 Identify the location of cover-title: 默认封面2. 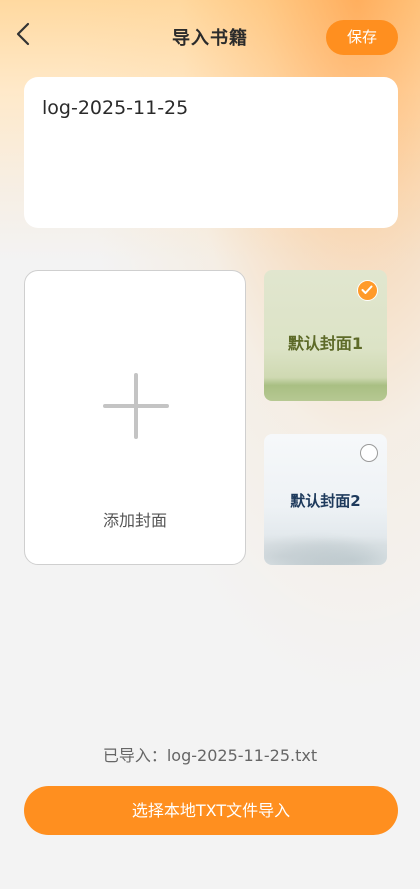
(325, 501).